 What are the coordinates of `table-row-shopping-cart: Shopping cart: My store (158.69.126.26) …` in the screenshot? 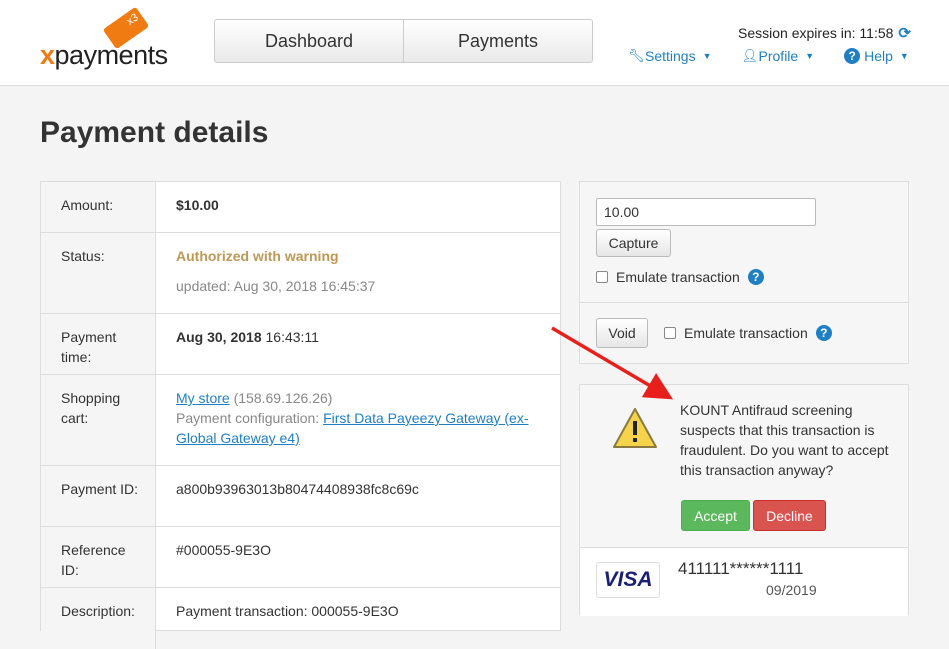 It's located at (300, 420).